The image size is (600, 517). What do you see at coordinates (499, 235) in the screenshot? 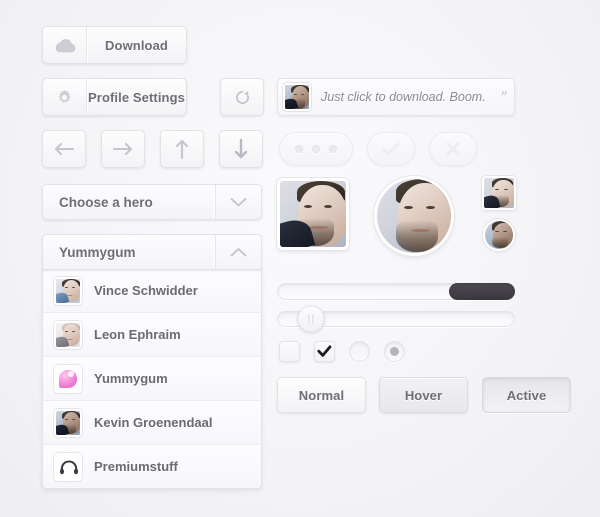
I see `photo-circle-small` at bounding box center [499, 235].